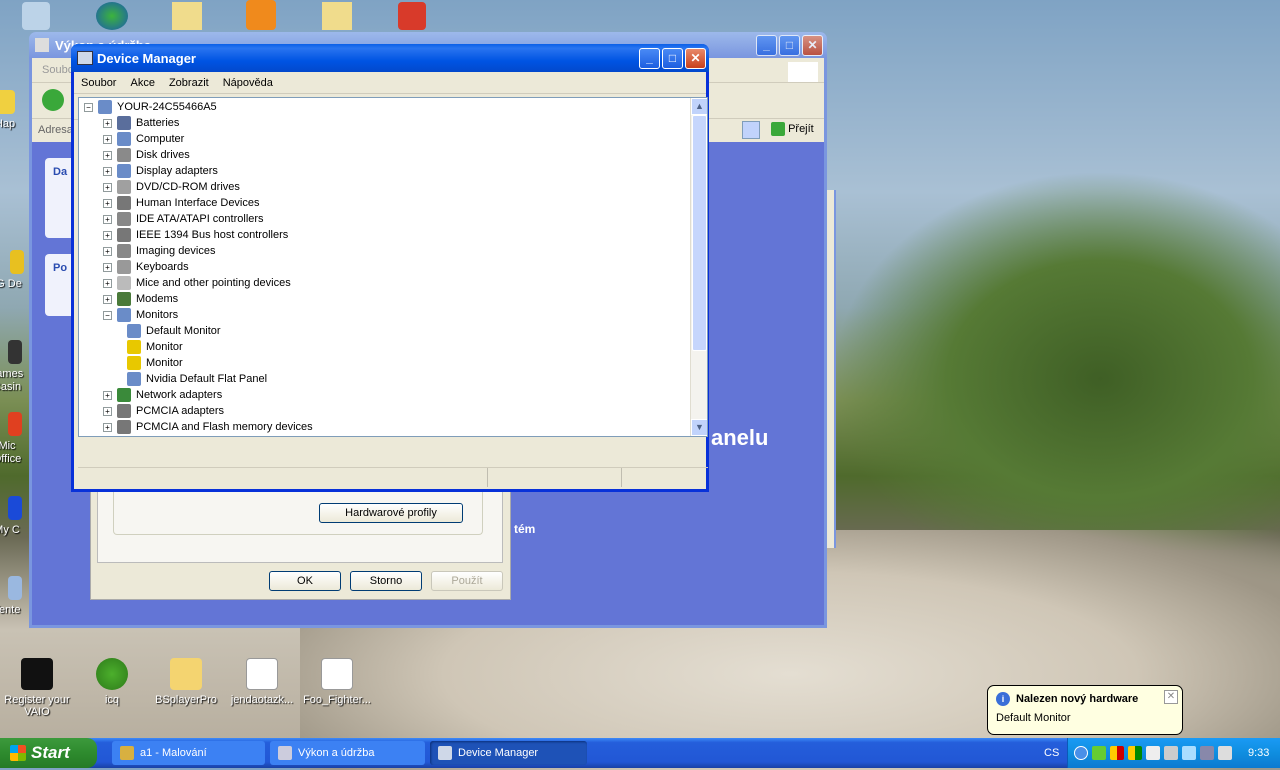 The width and height of the screenshot is (1280, 770). I want to click on vertical-scrollbar: ▲ ▼, so click(698, 267).